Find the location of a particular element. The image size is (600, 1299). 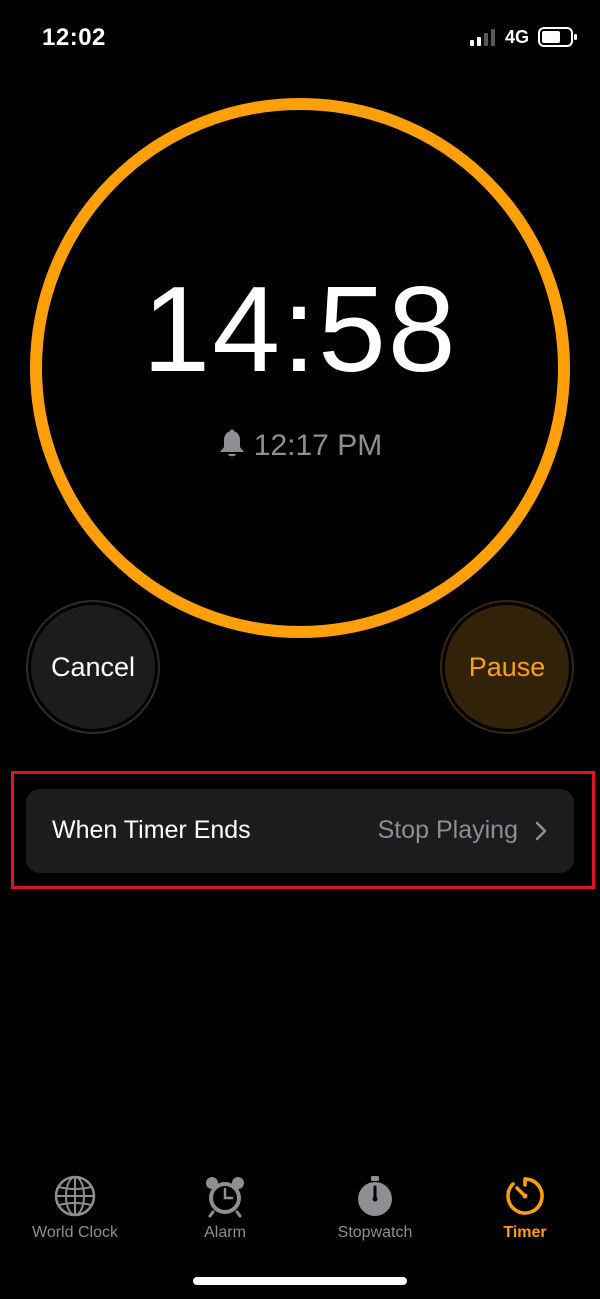

network-type-label: 4G is located at coordinates (517, 37).